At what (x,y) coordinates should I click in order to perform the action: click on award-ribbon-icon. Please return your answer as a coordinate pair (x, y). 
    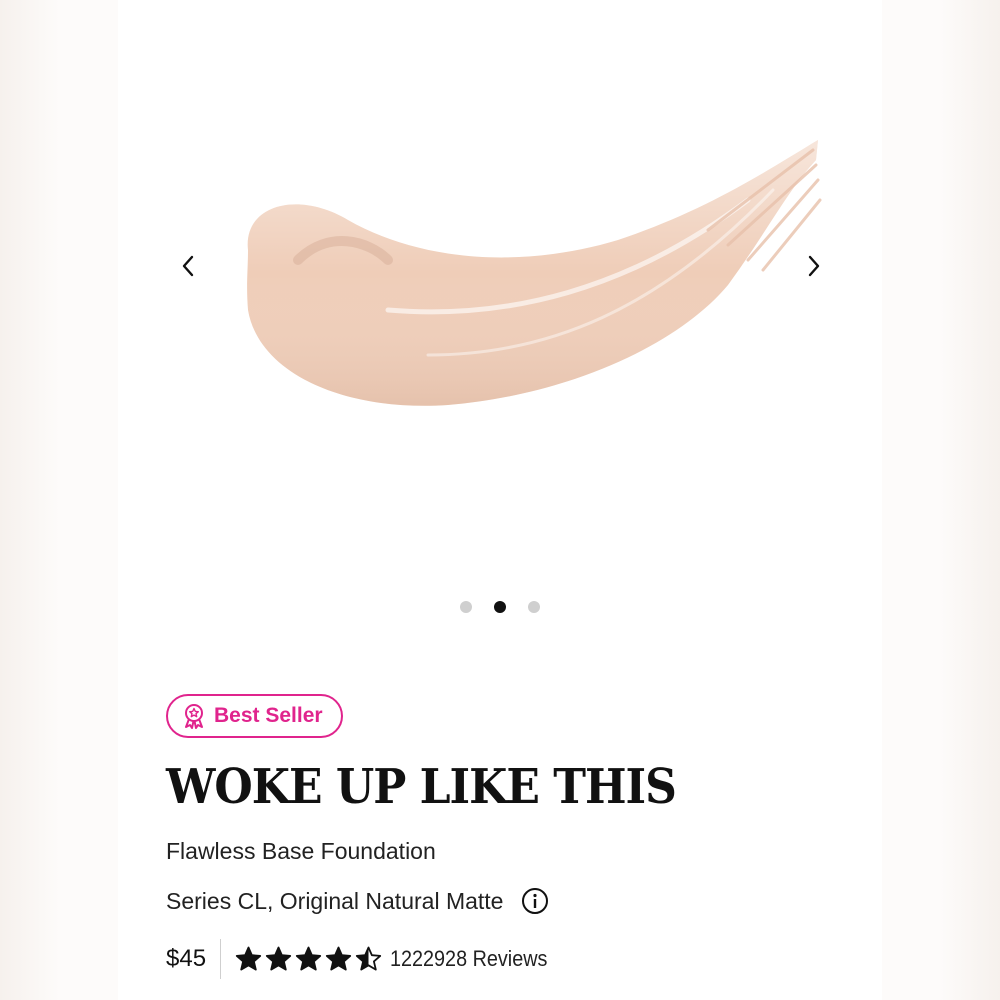
    Looking at the image, I should click on (194, 716).